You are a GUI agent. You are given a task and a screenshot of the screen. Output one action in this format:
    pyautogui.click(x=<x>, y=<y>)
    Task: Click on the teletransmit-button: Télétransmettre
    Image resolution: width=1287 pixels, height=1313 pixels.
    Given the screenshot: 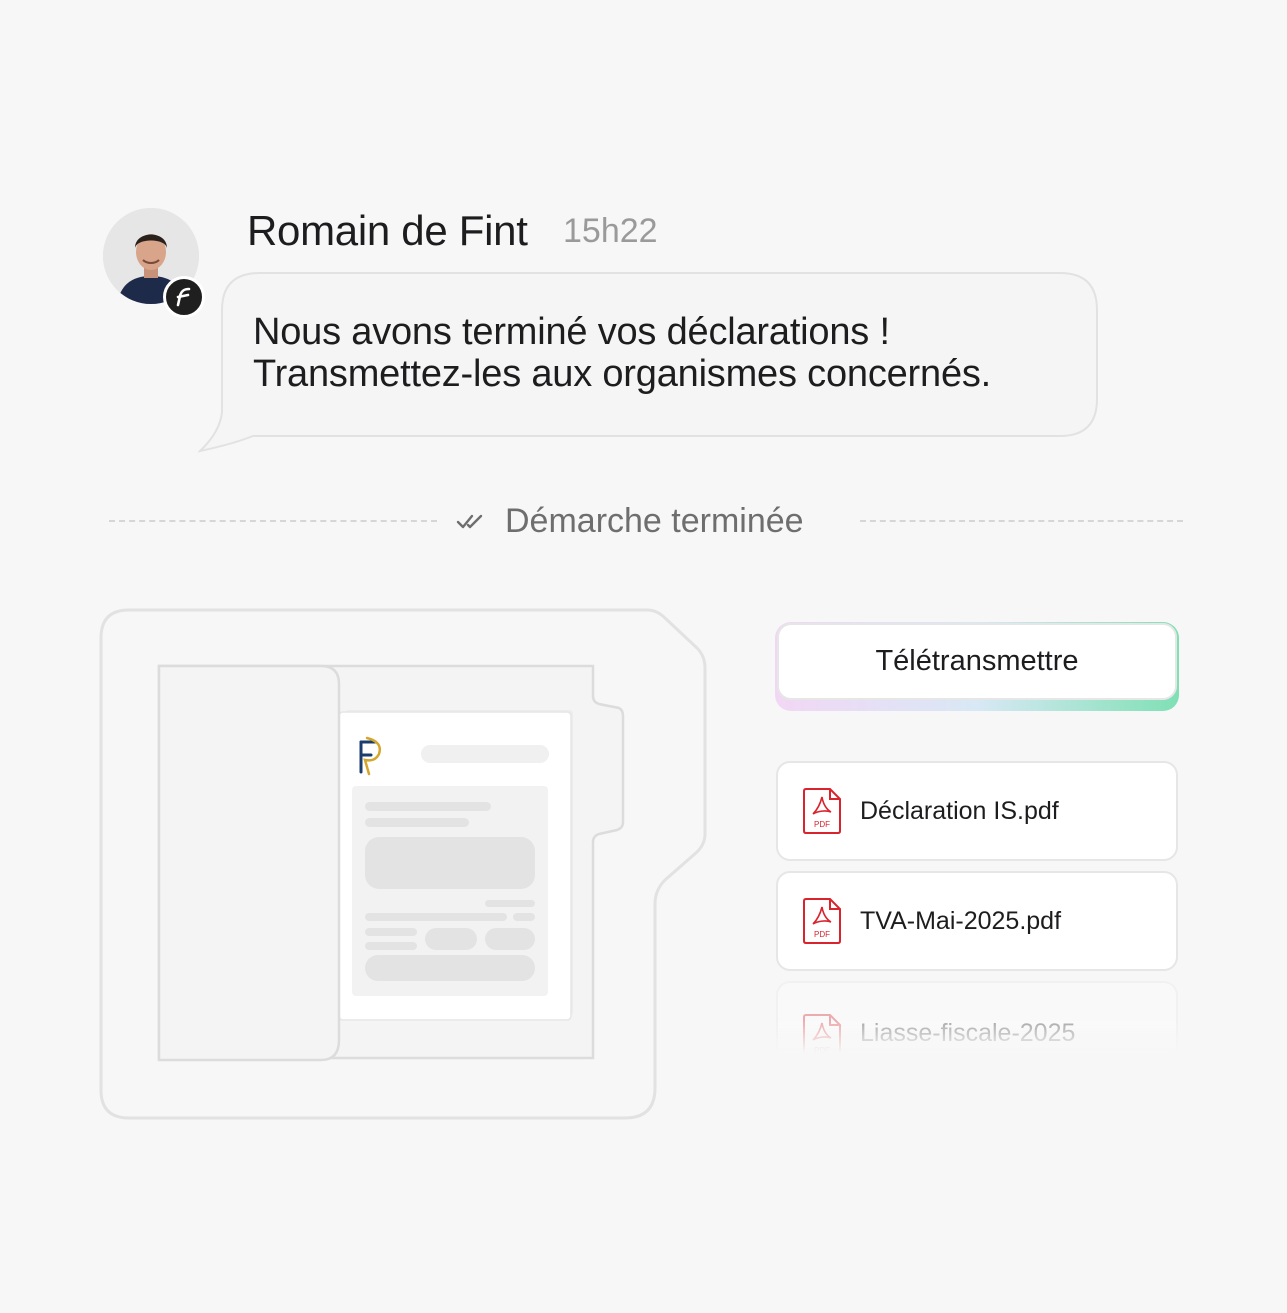 What is the action you would take?
    pyautogui.click(x=977, y=661)
    